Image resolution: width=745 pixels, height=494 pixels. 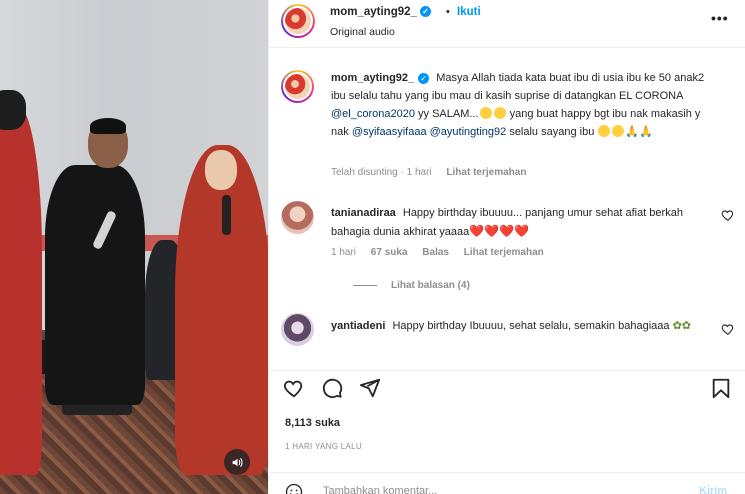 I want to click on share-icon, so click(x=370, y=388).